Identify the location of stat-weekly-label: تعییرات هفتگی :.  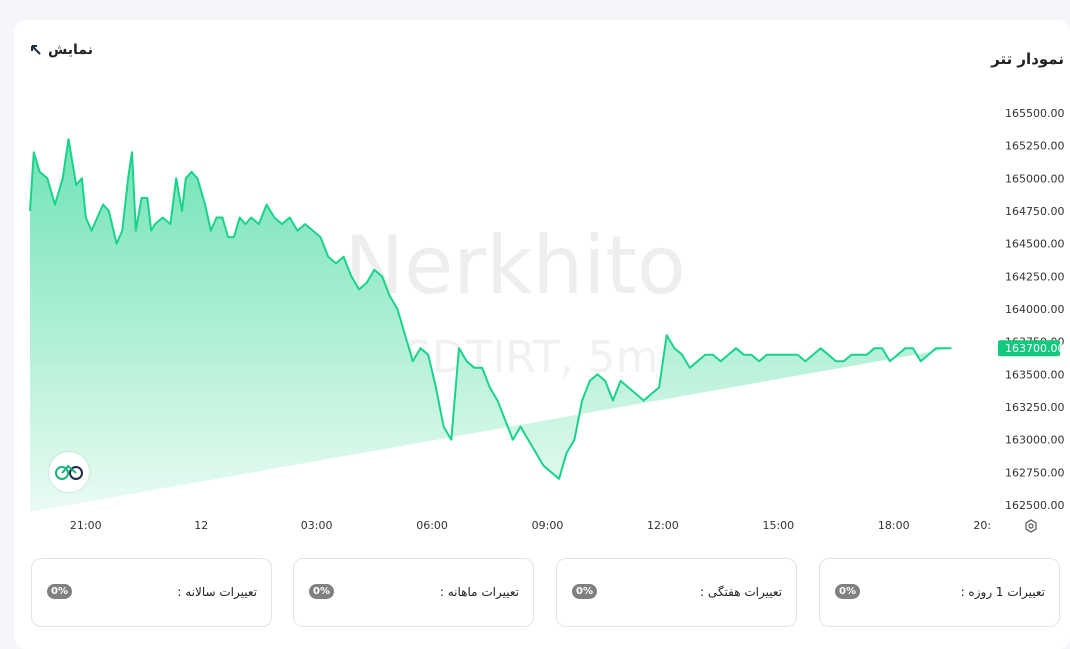
(741, 592).